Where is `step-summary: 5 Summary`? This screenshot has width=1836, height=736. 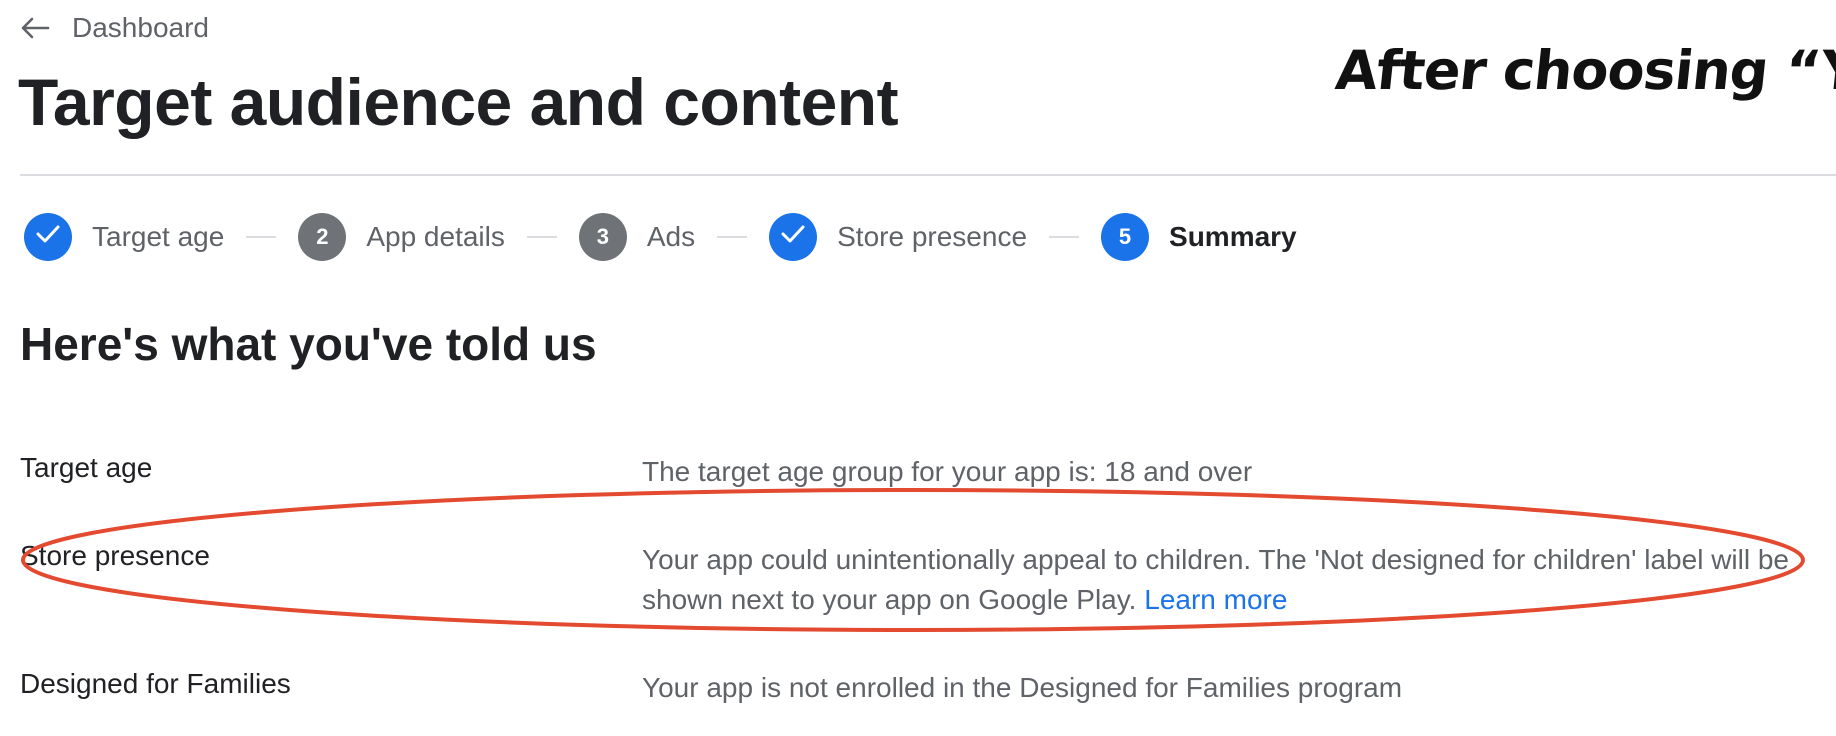
step-summary: 5 Summary is located at coordinates (1199, 237).